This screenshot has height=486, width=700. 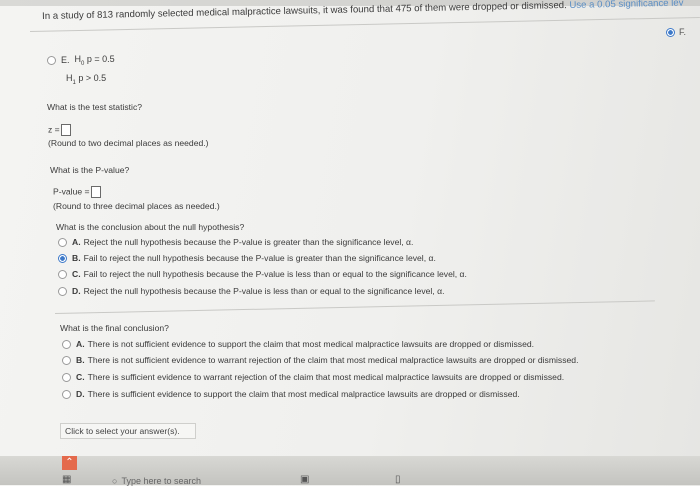 What do you see at coordinates (54, 129) in the screenshot?
I see `test-stat-prefix: z =` at bounding box center [54, 129].